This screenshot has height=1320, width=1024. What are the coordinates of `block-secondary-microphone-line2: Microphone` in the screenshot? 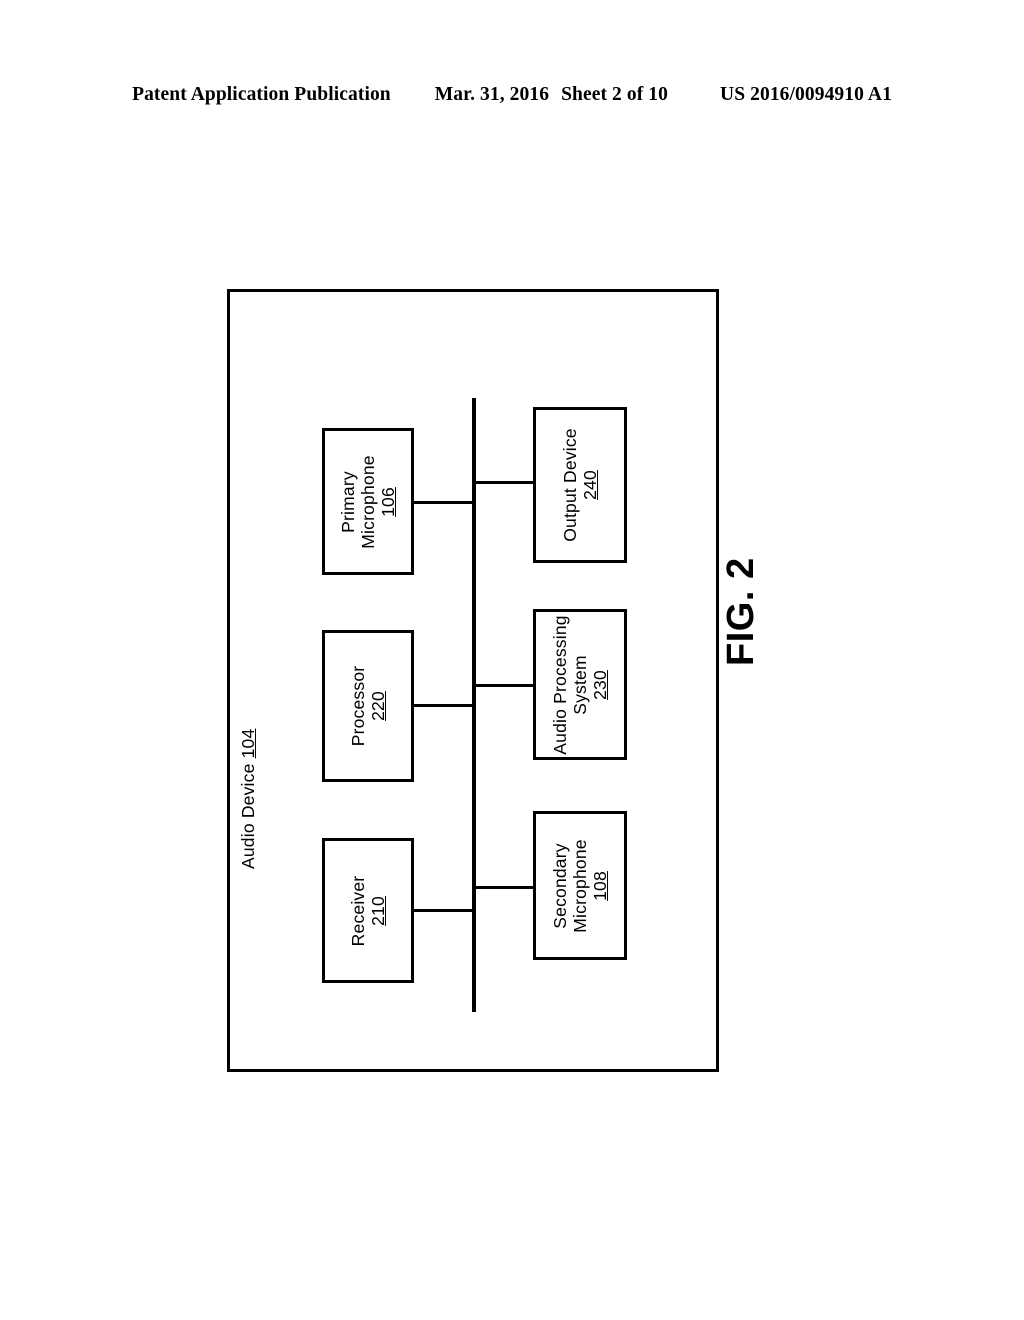 It's located at (580, 885).